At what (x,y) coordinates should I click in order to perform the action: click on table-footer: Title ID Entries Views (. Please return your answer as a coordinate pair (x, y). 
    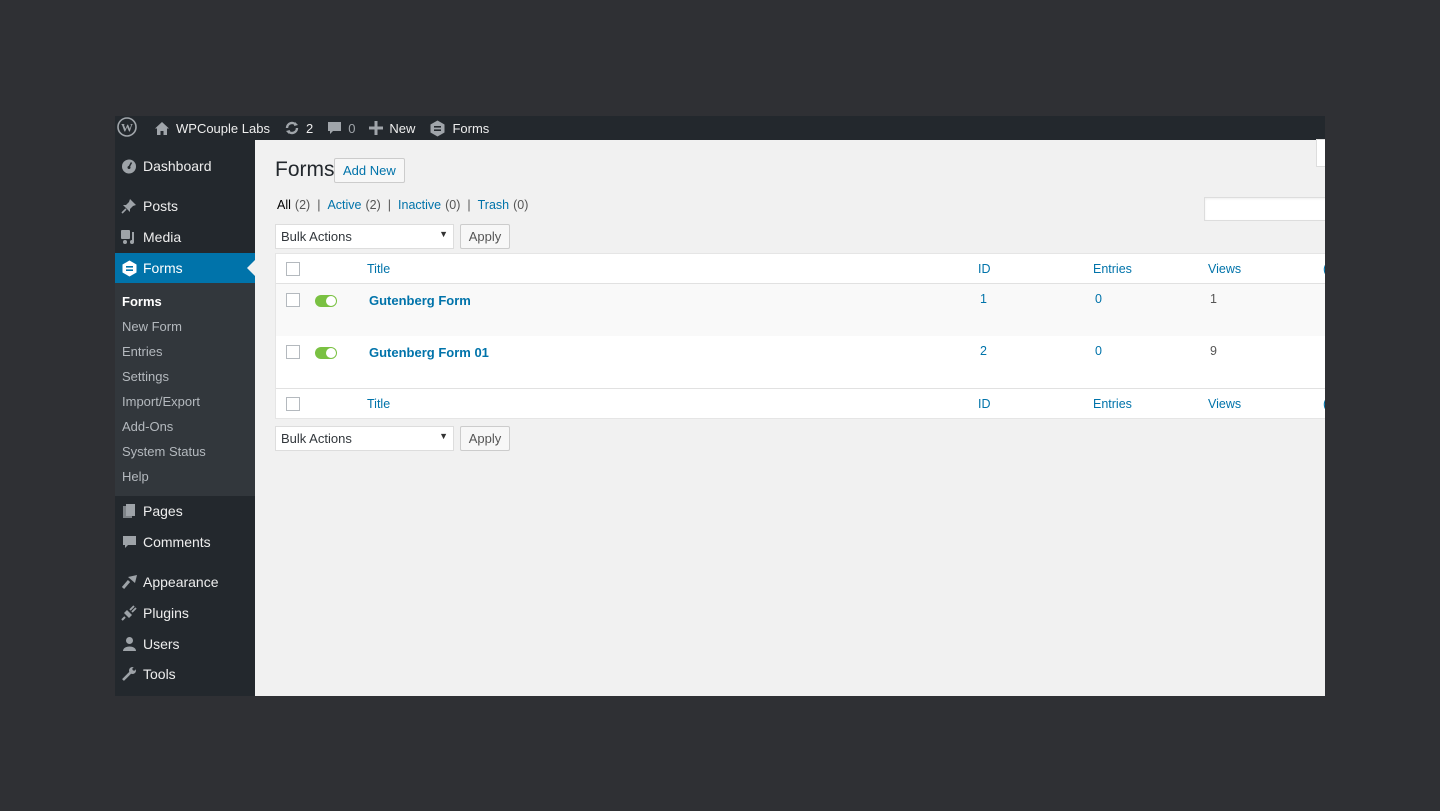
    Looking at the image, I should click on (800, 403).